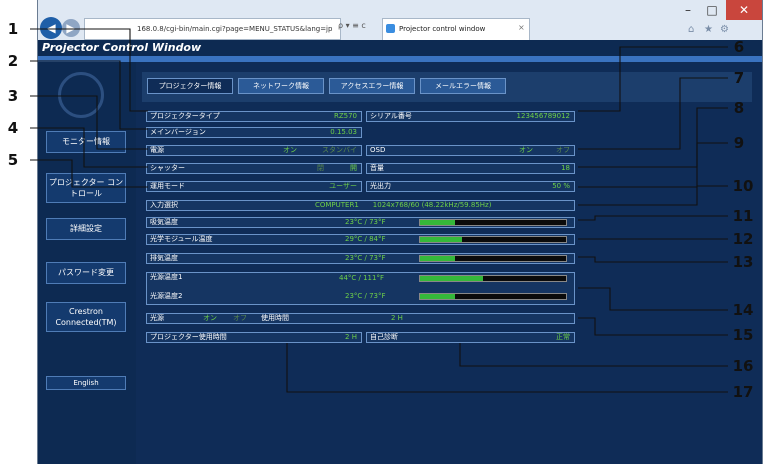  I want to click on callout-2: 2, so click(13, 61).